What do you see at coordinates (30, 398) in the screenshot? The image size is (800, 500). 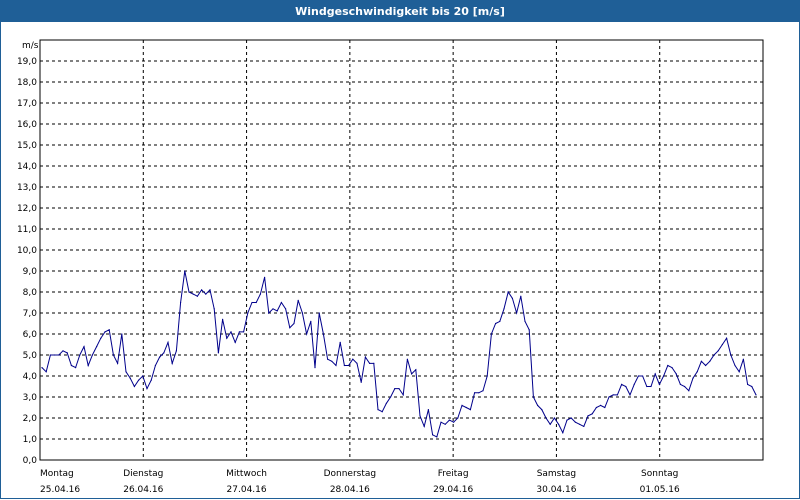 I see `y-tick-label: 3,0` at bounding box center [30, 398].